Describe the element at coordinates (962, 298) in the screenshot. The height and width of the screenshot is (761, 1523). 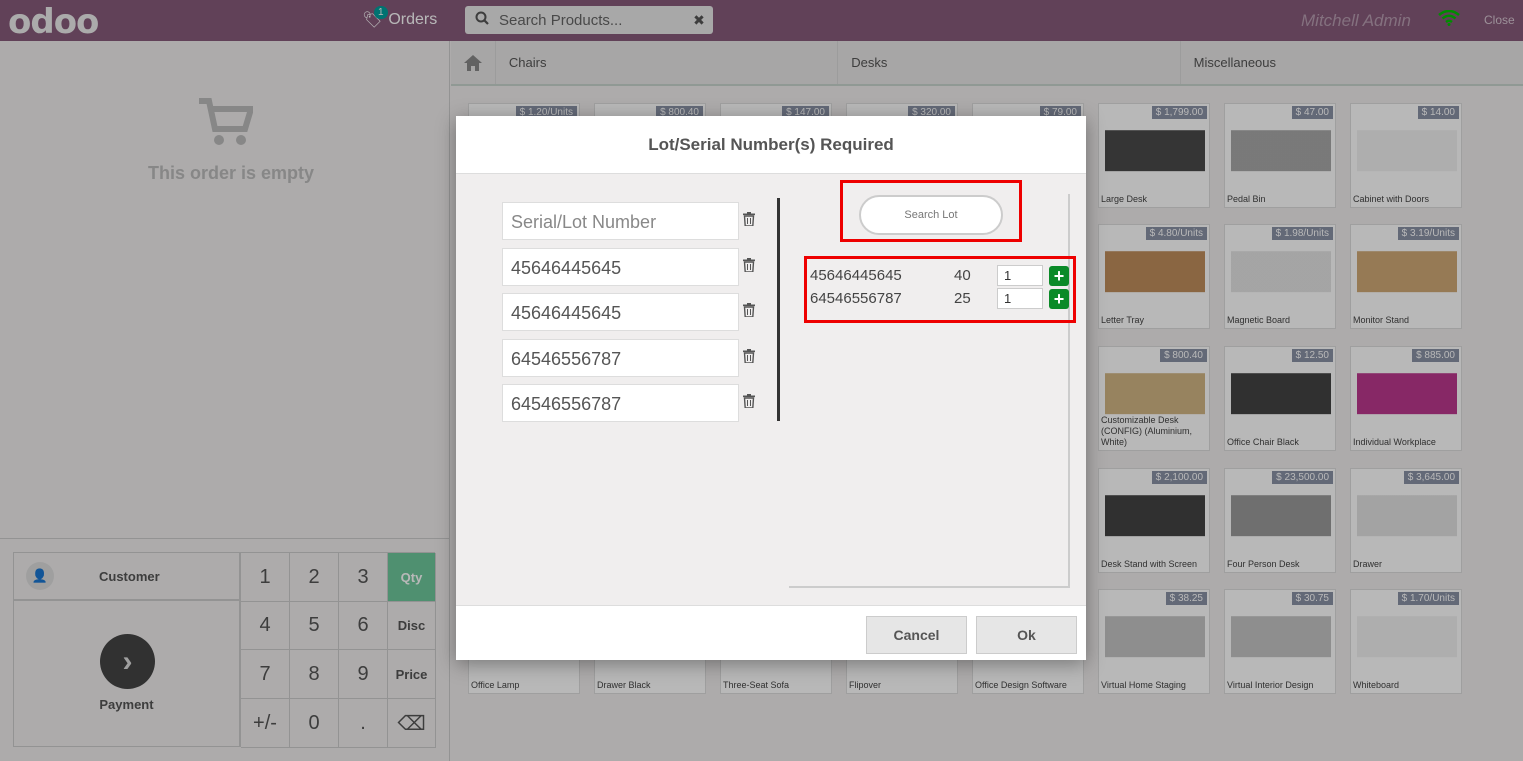
I see `lot-available-qty: 25` at that location.